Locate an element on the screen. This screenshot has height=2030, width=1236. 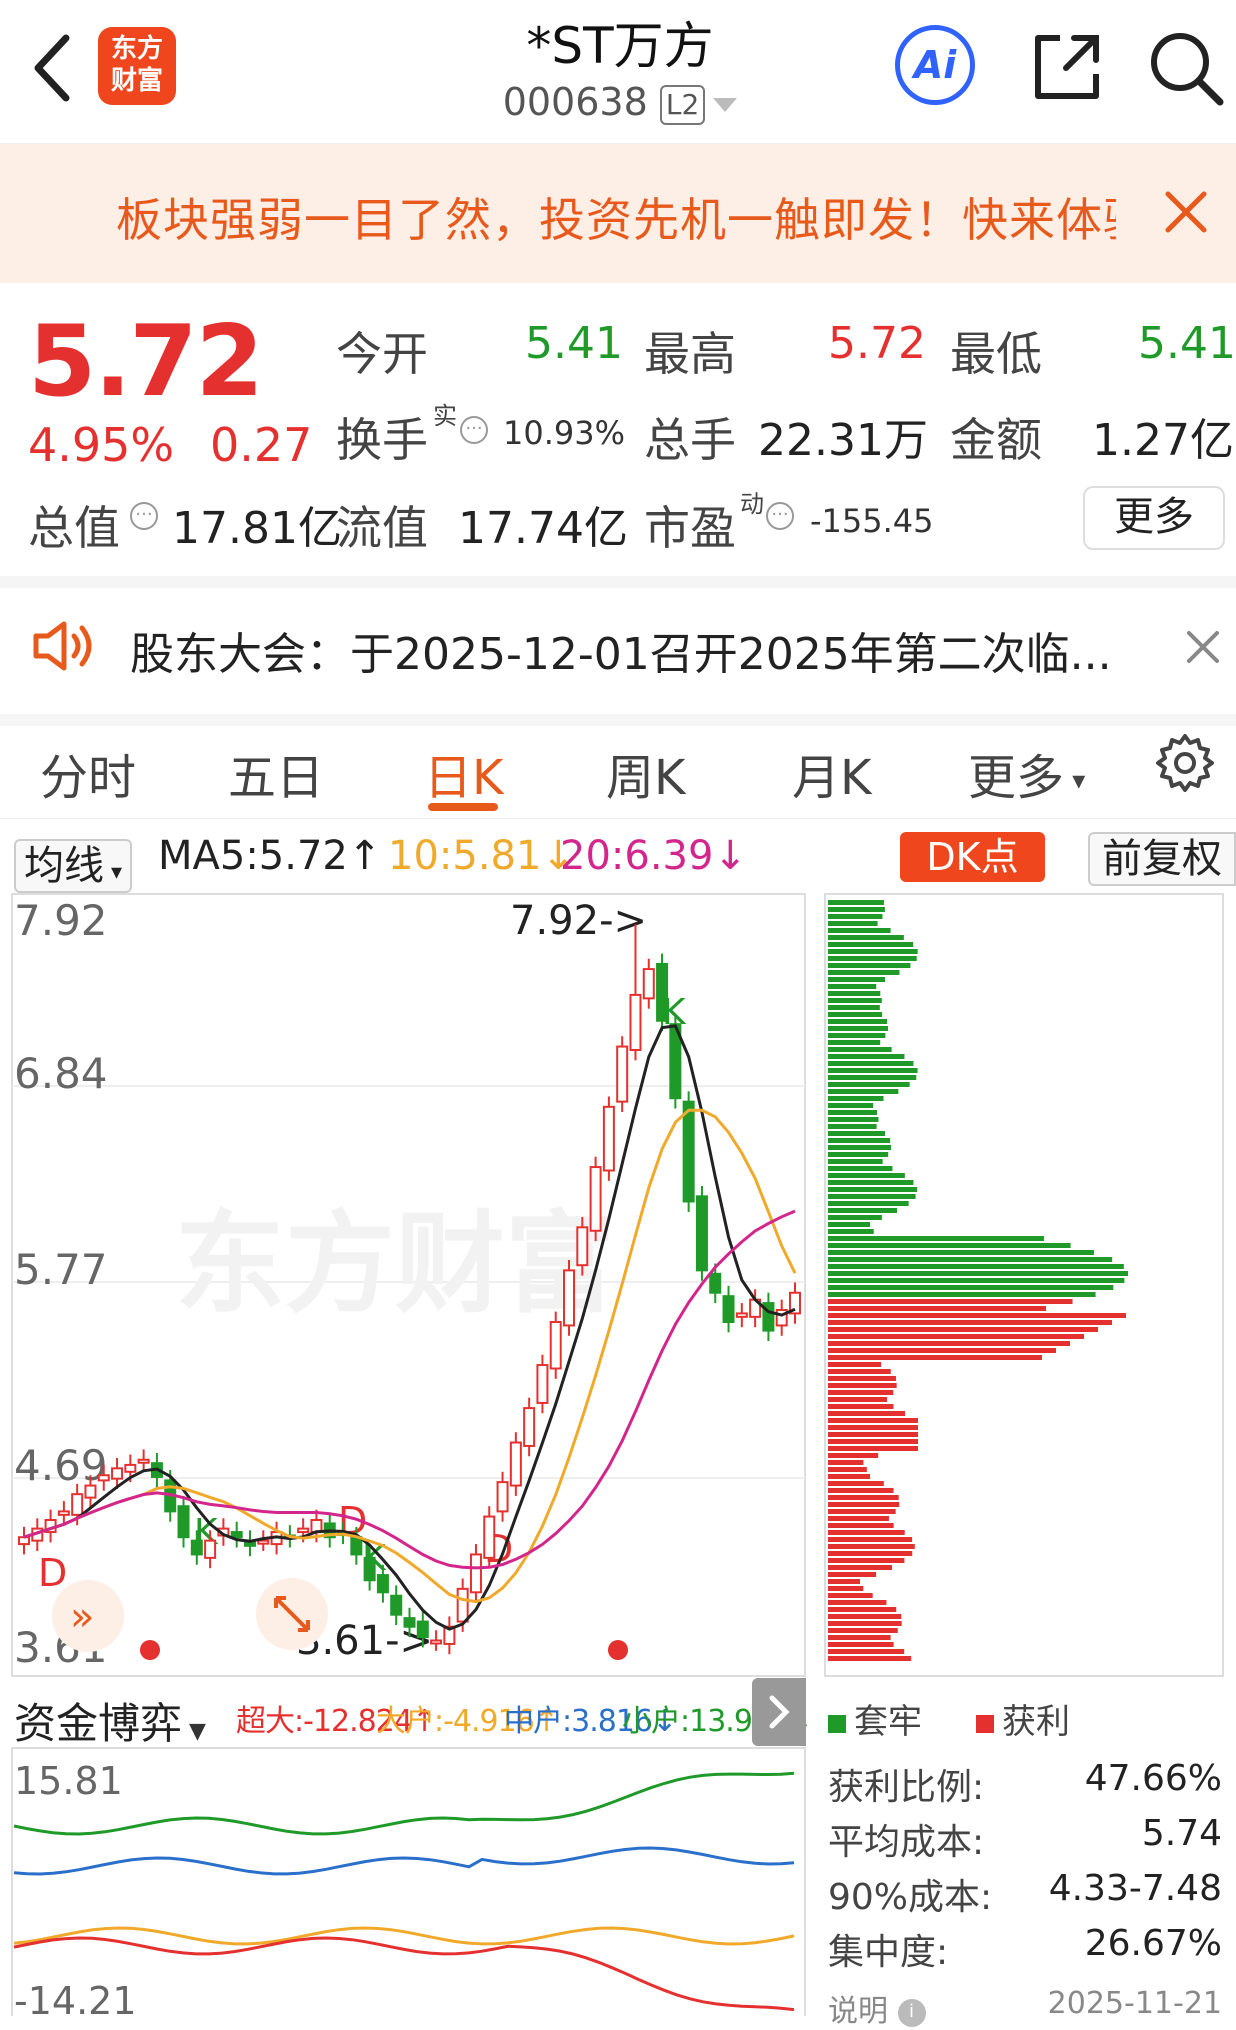
y-label-4: 4.69 is located at coordinates (61, 1465).